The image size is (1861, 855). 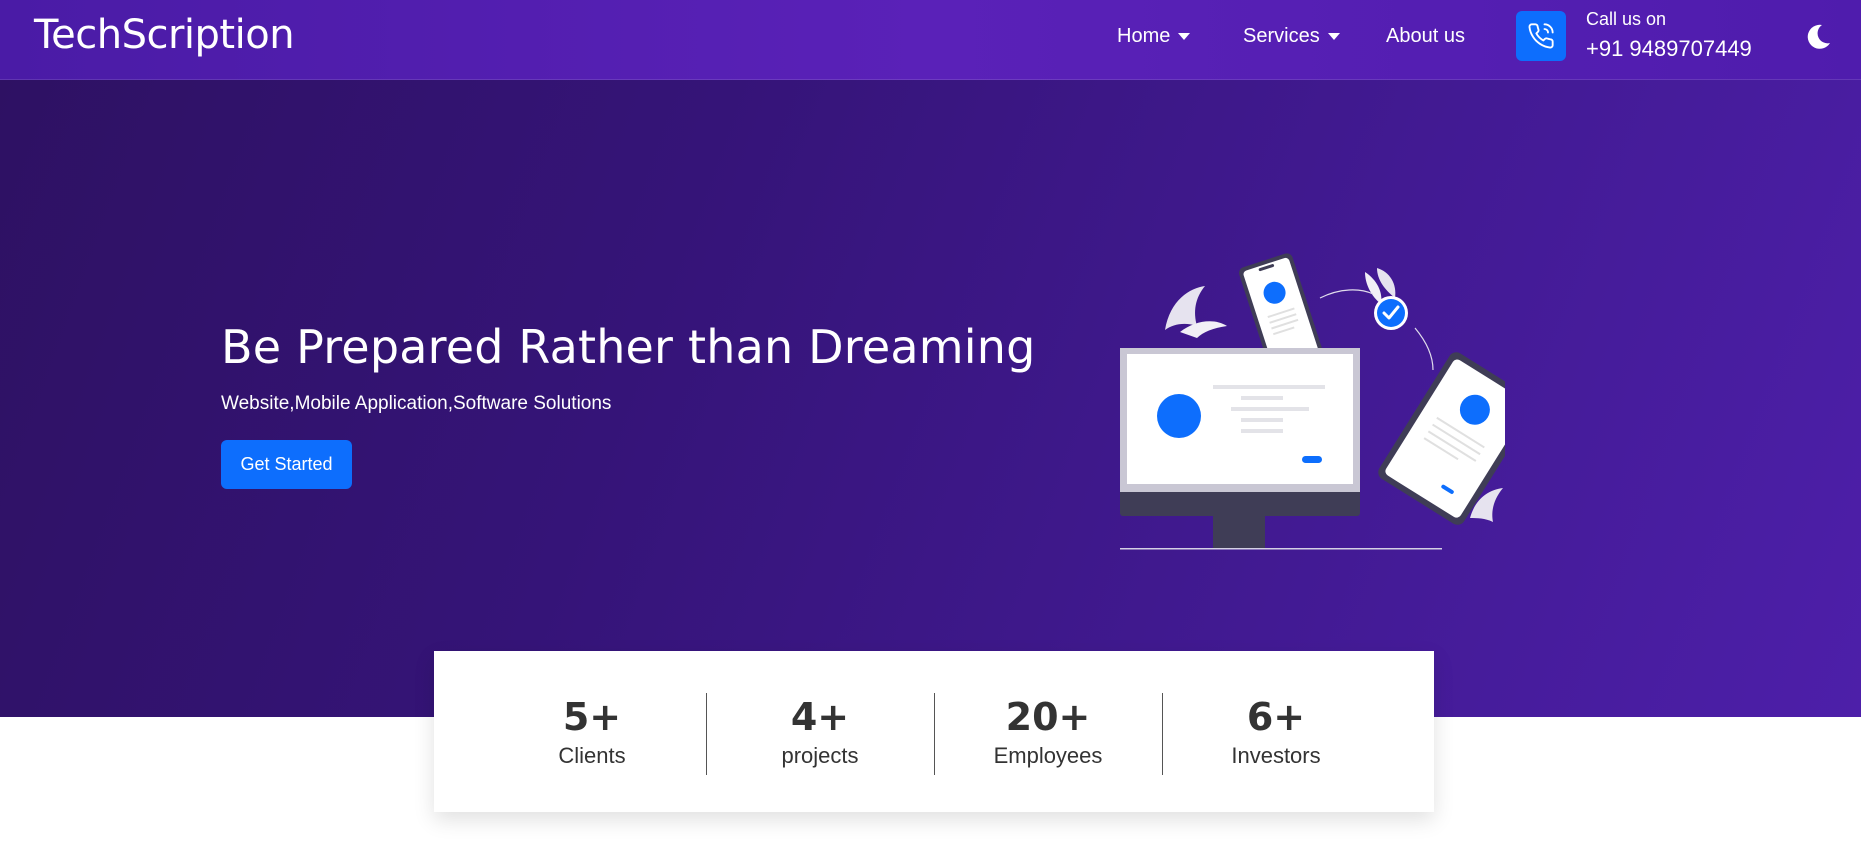 I want to click on hero-title: Be Prepared Rather than Dreaming, so click(x=628, y=347).